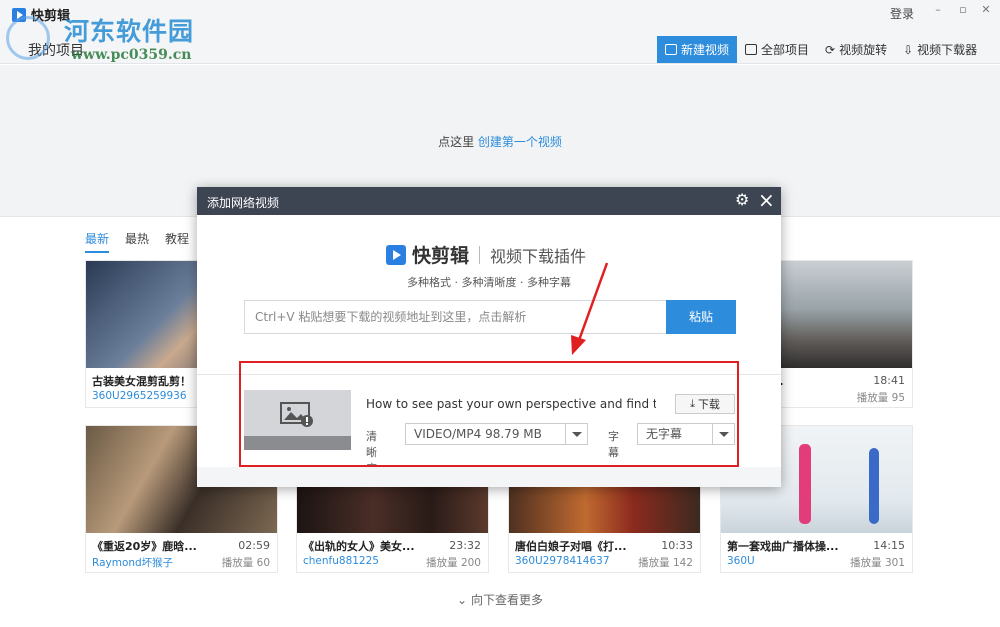  What do you see at coordinates (671, 49) in the screenshot?
I see `new-video-icon` at bounding box center [671, 49].